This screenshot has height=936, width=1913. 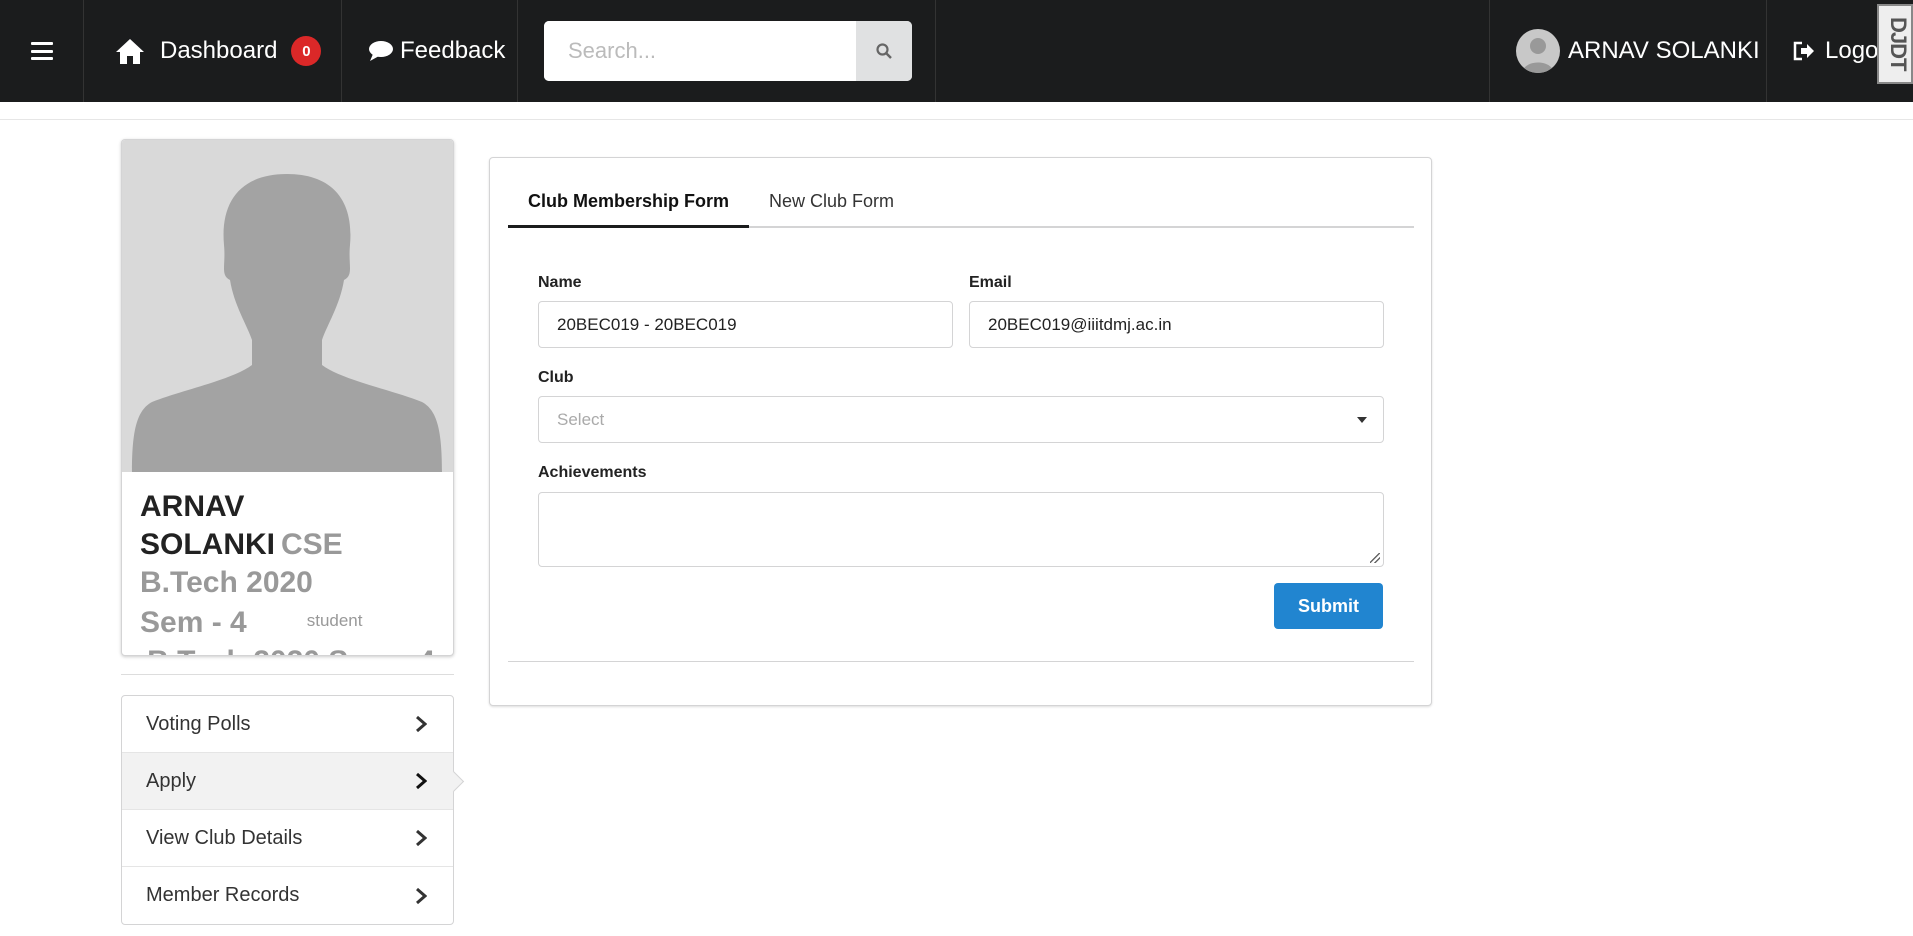 What do you see at coordinates (1080, 324) in the screenshot?
I see `email-value: 20BEC019@iiitdmj.ac.in` at bounding box center [1080, 324].